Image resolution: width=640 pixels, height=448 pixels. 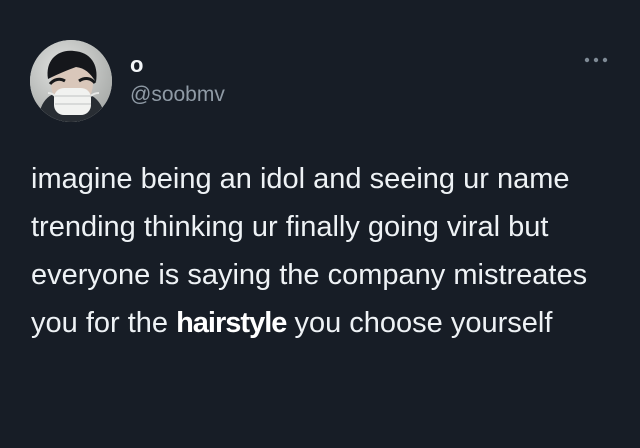 I want to click on tweet-text-end: you choose yourself, so click(x=419, y=323).